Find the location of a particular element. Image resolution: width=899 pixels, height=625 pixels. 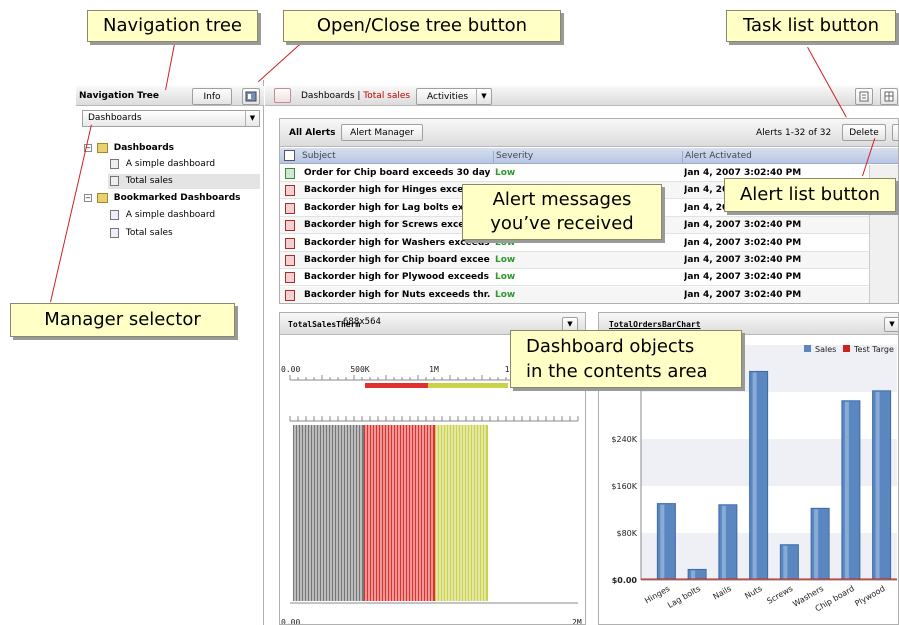

callout-task-list-text: Task list button is located at coordinates (811, 25).